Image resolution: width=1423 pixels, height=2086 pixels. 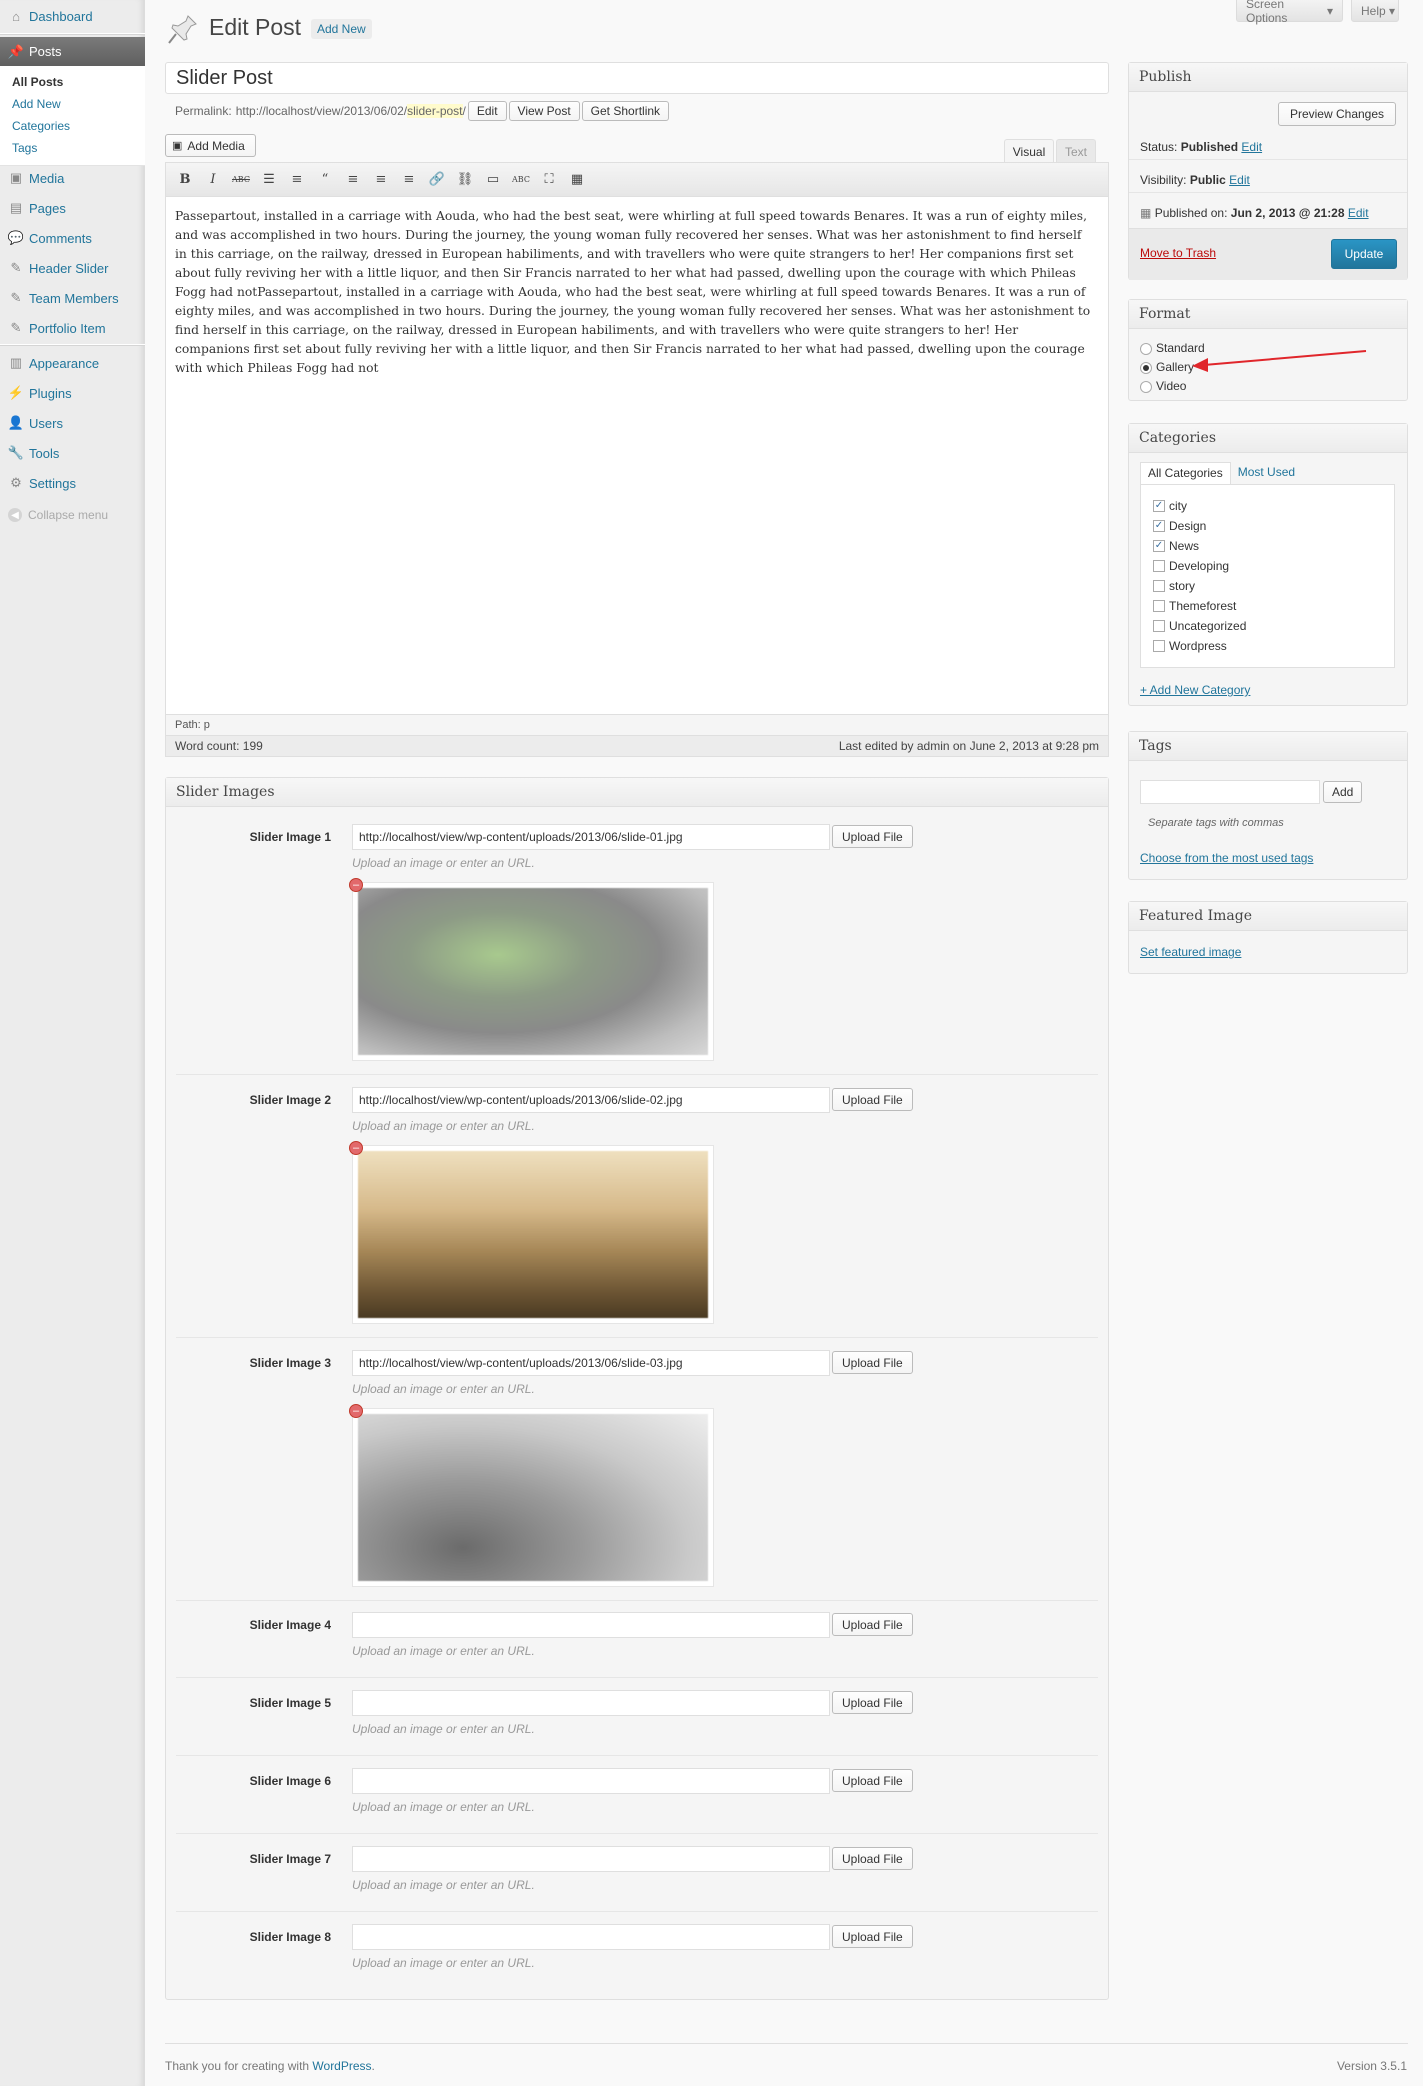 What do you see at coordinates (78, 148) in the screenshot?
I see `submenu-tags: Tags` at bounding box center [78, 148].